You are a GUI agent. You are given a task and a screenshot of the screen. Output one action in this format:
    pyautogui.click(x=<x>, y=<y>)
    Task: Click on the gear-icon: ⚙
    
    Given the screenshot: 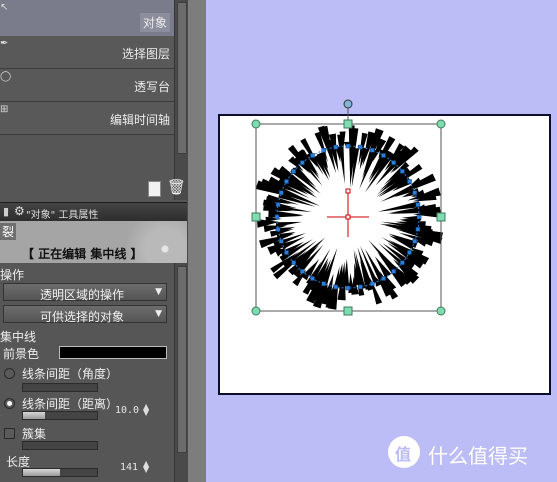 What is the action you would take?
    pyautogui.click(x=19, y=211)
    